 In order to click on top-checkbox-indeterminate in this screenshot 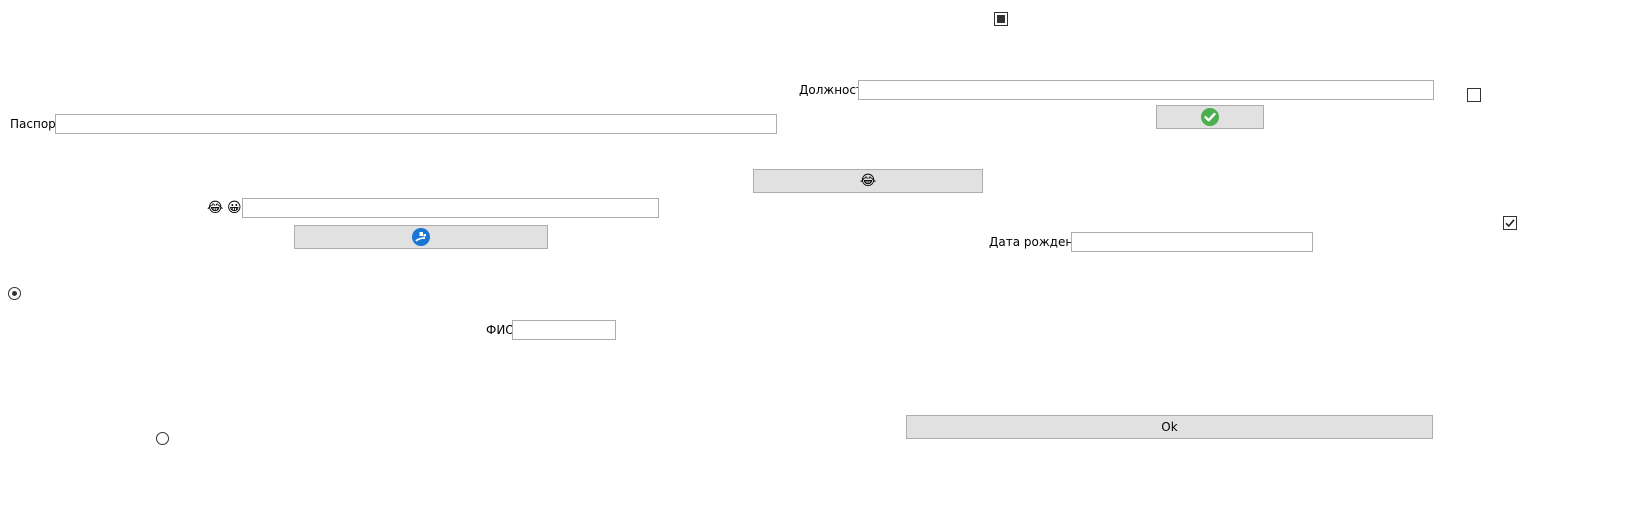, I will do `click(1001, 19)`.